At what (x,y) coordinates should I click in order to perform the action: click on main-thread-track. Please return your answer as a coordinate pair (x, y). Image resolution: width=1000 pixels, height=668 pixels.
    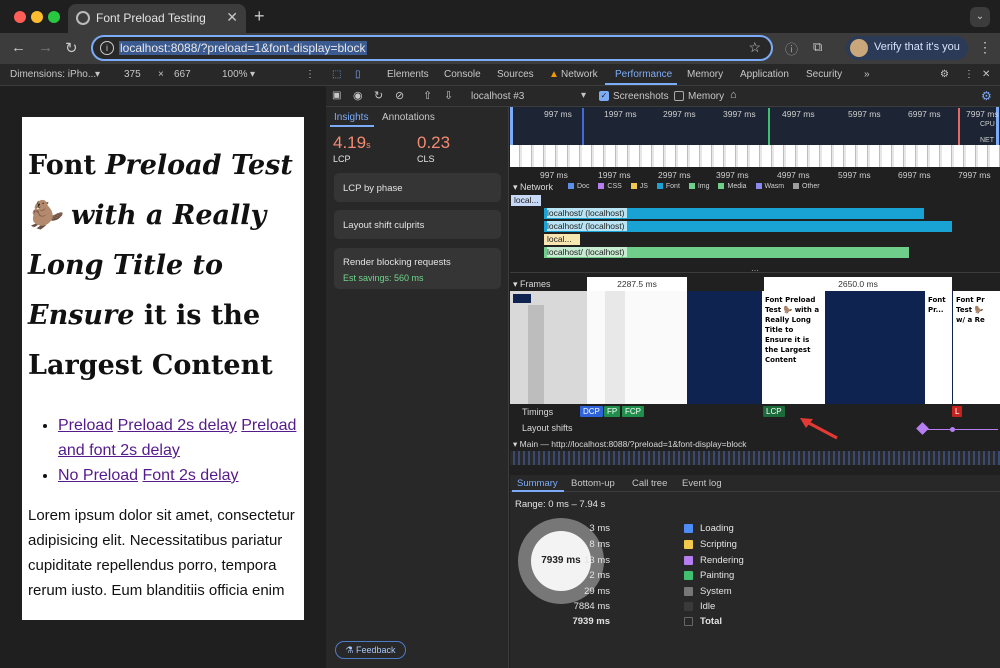
    Looking at the image, I should click on (755, 458).